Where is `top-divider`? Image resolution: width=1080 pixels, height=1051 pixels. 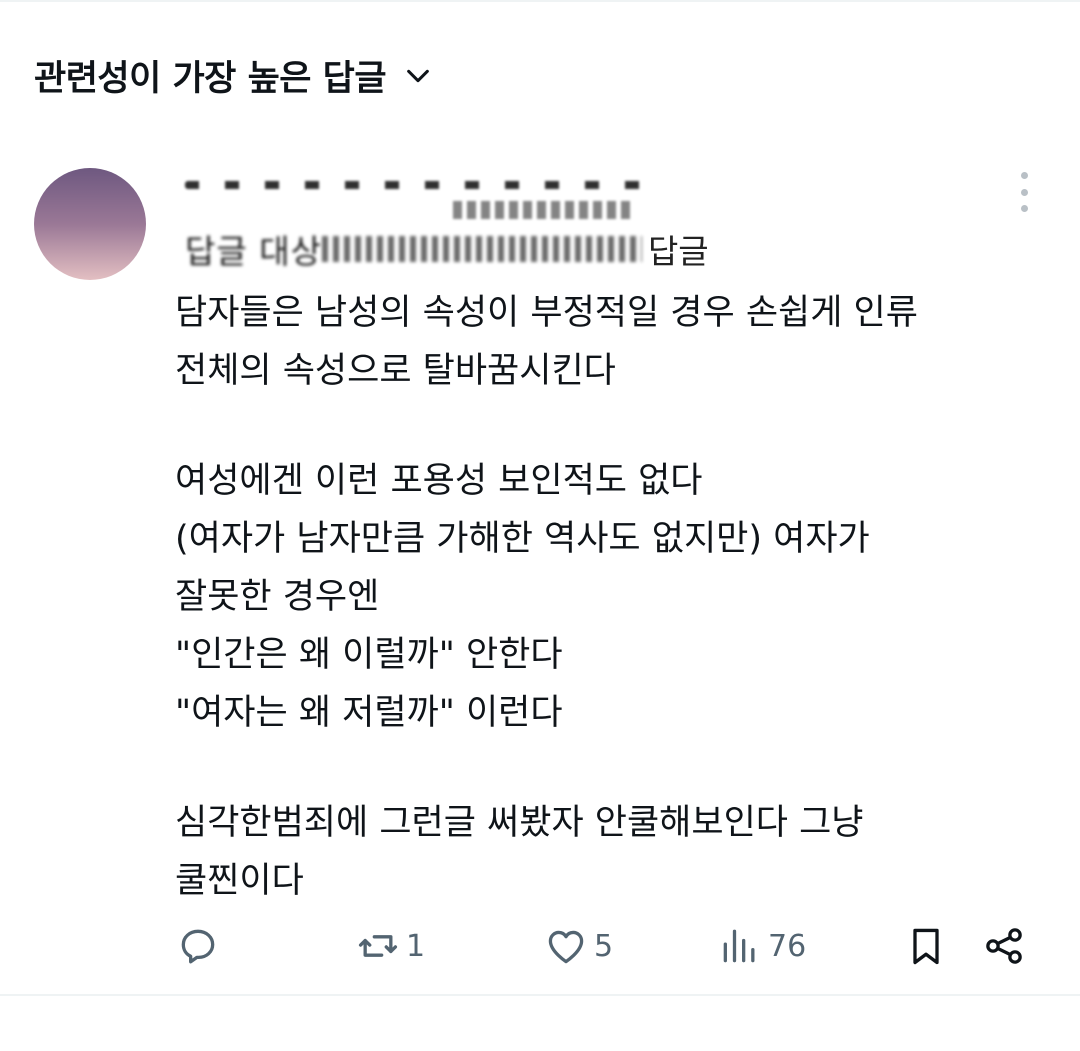 top-divider is located at coordinates (540, 1).